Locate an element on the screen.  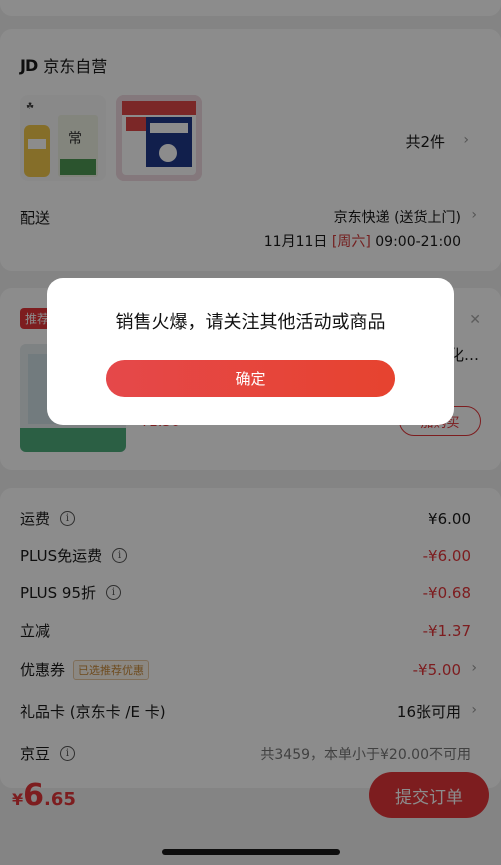
confirm-button: 确定 is located at coordinates (250, 378).